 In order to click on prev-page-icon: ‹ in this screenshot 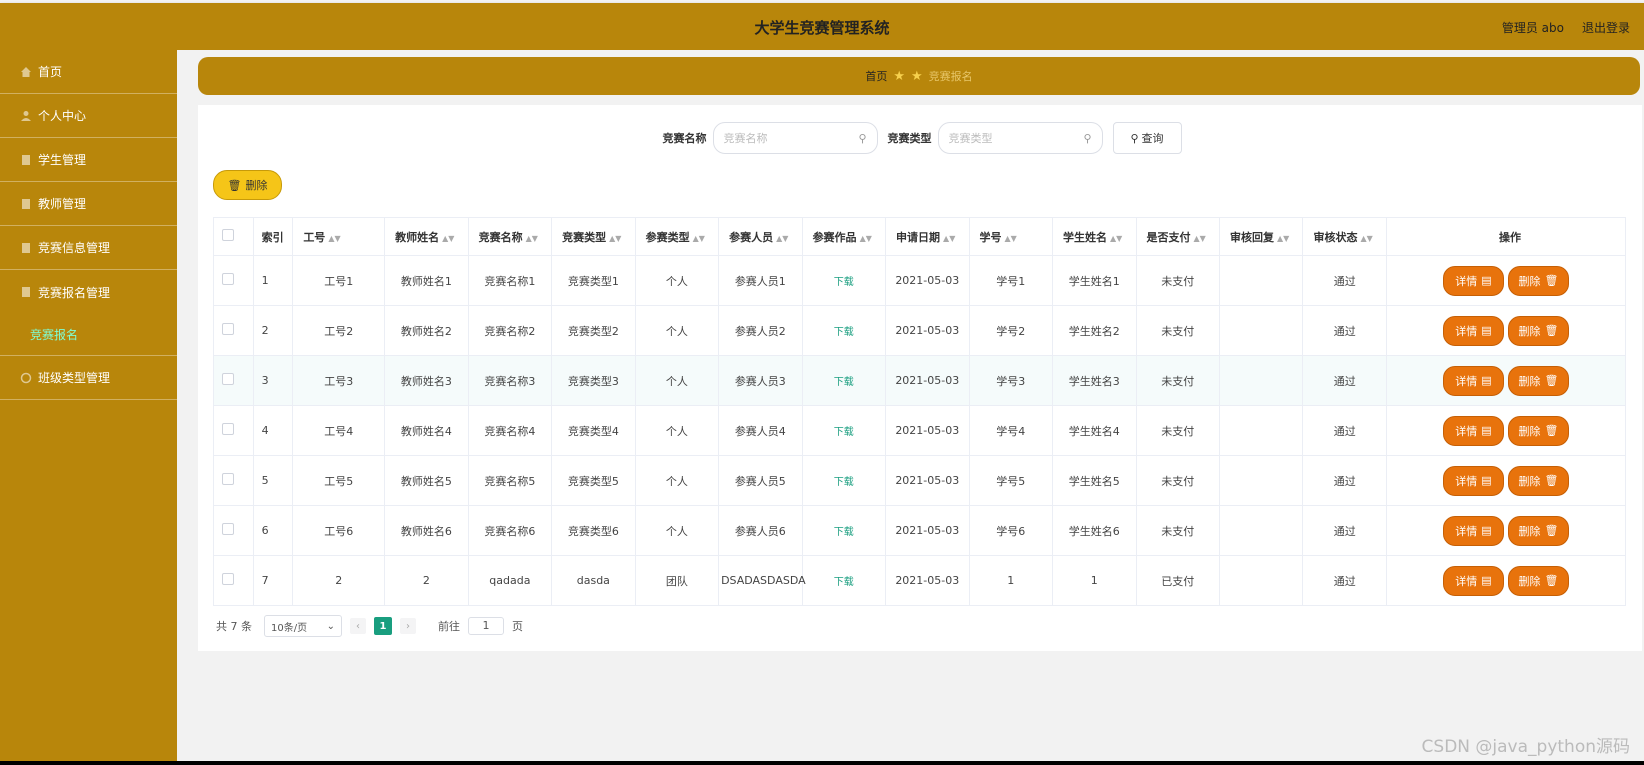, I will do `click(358, 626)`.